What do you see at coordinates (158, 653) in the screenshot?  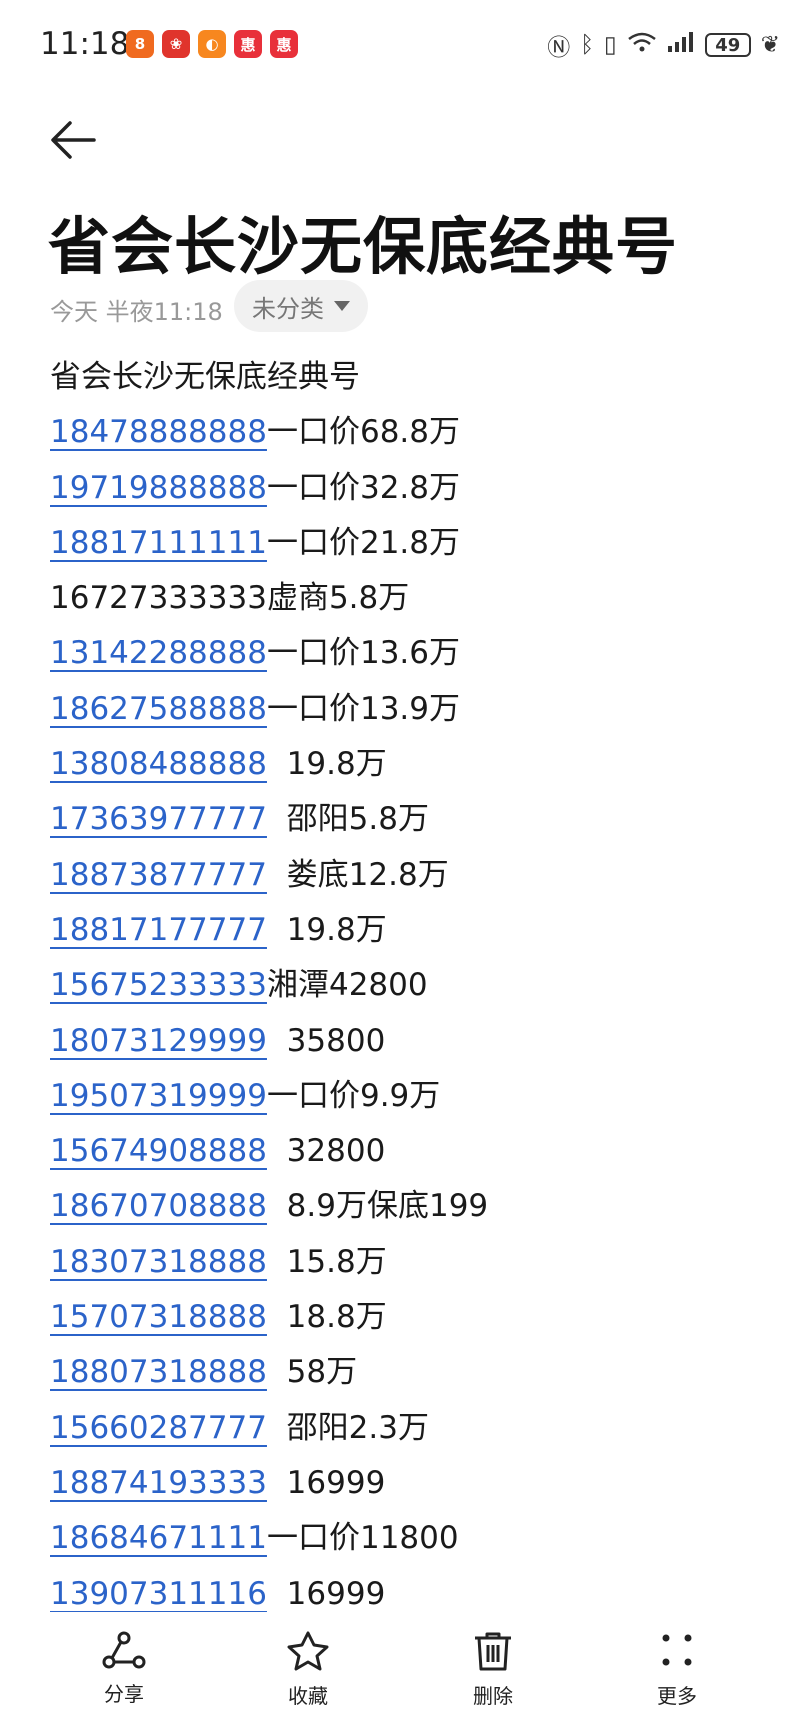 I see `phone-number-link: 13142288888` at bounding box center [158, 653].